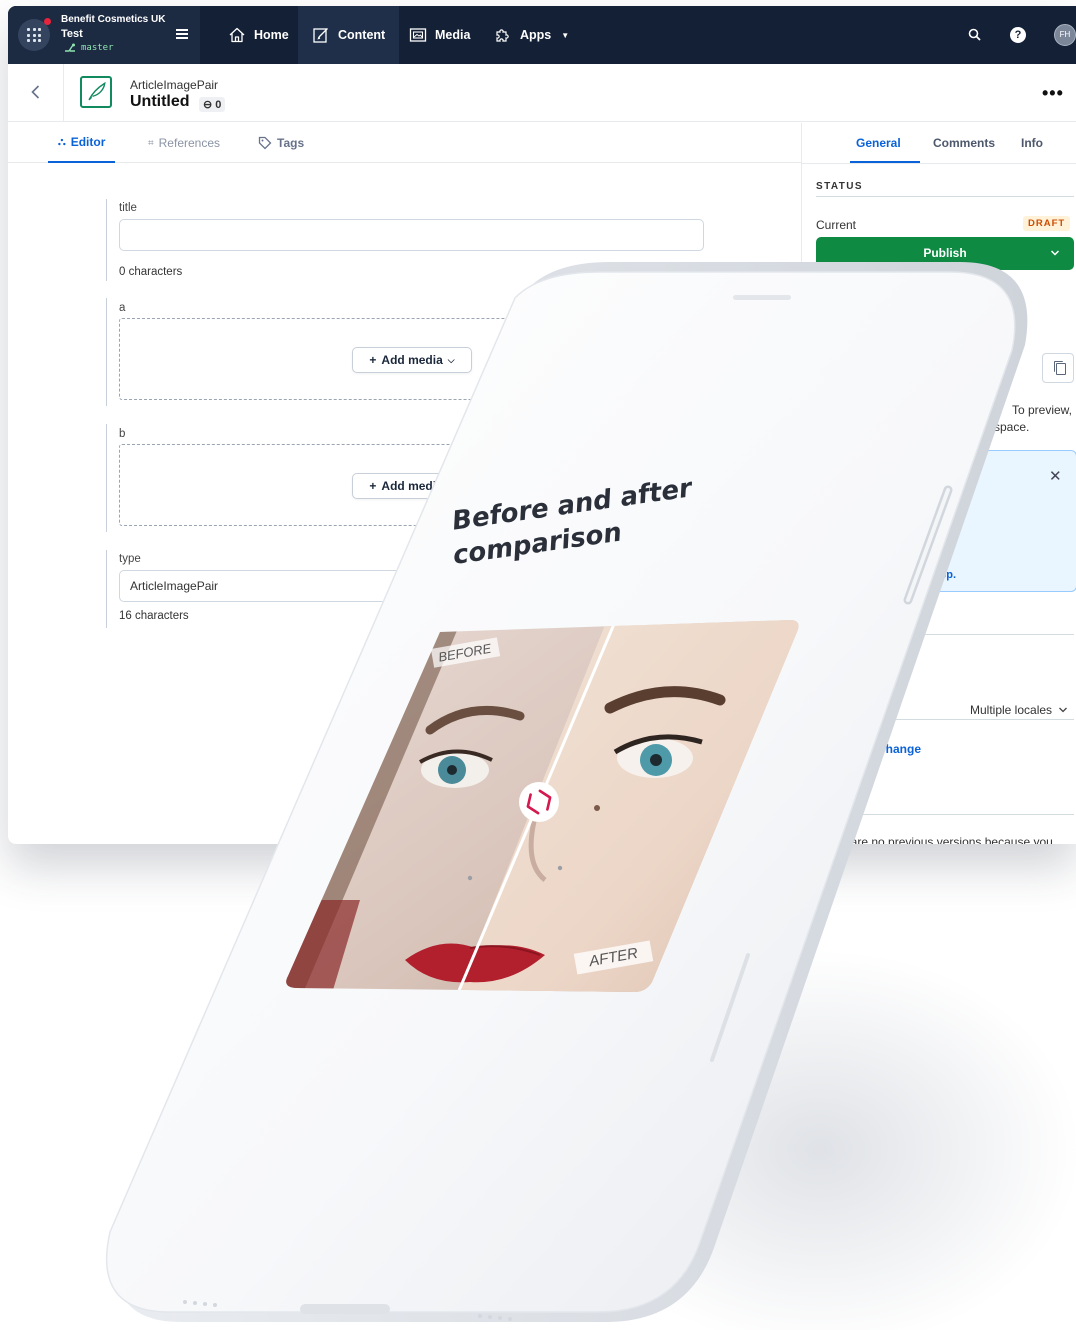  I want to click on tutorial-line-2: alling, so click(914, 541).